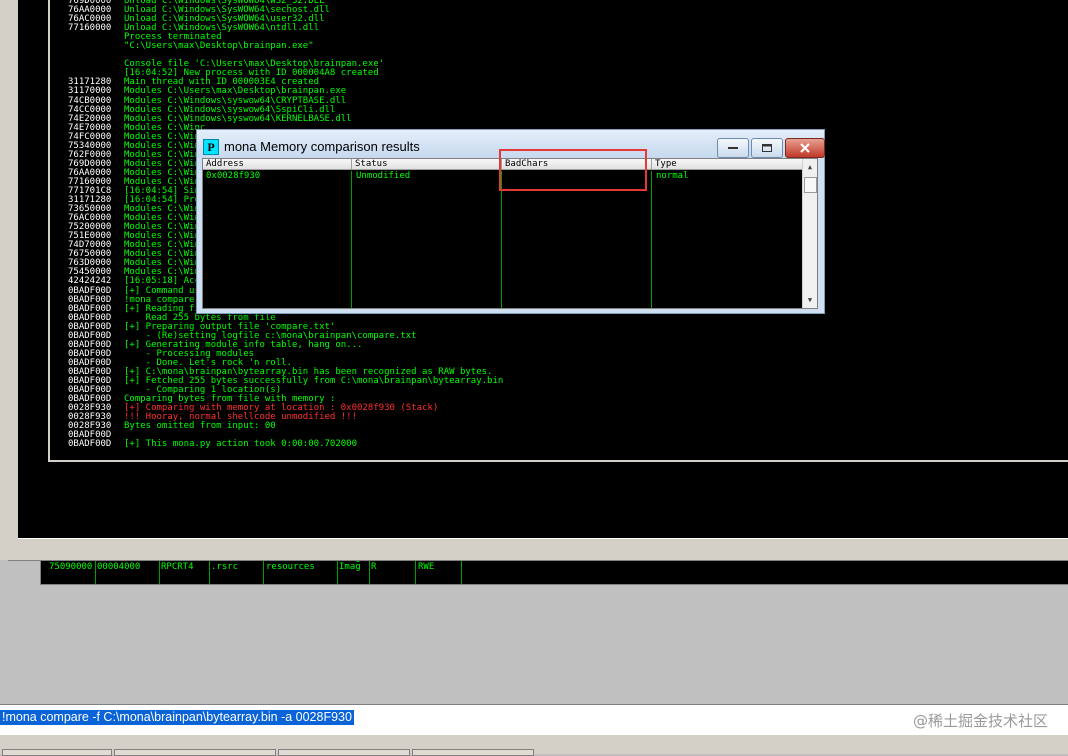  What do you see at coordinates (71, 567) in the screenshot?
I see `memory-cell-addr: 75090000` at bounding box center [71, 567].